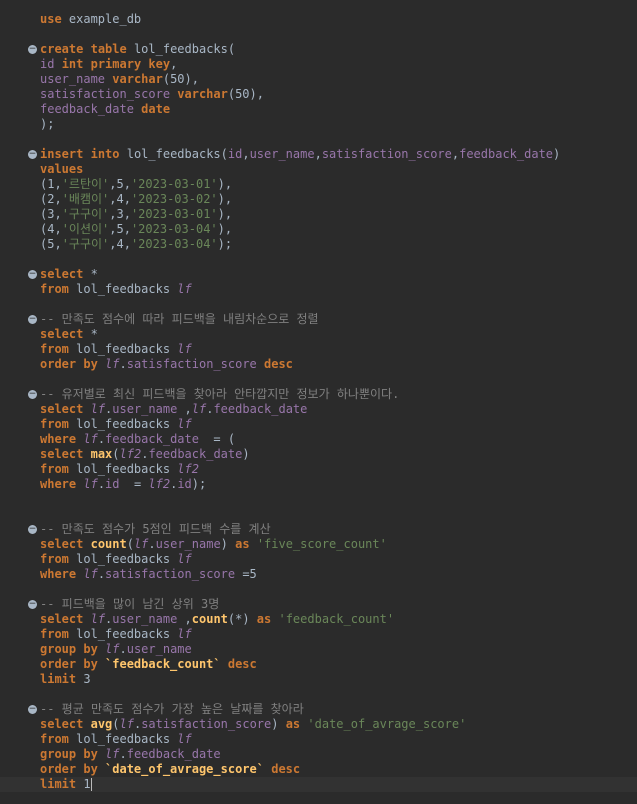 The height and width of the screenshot is (804, 637). I want to click on code-text: select *, so click(69, 274).